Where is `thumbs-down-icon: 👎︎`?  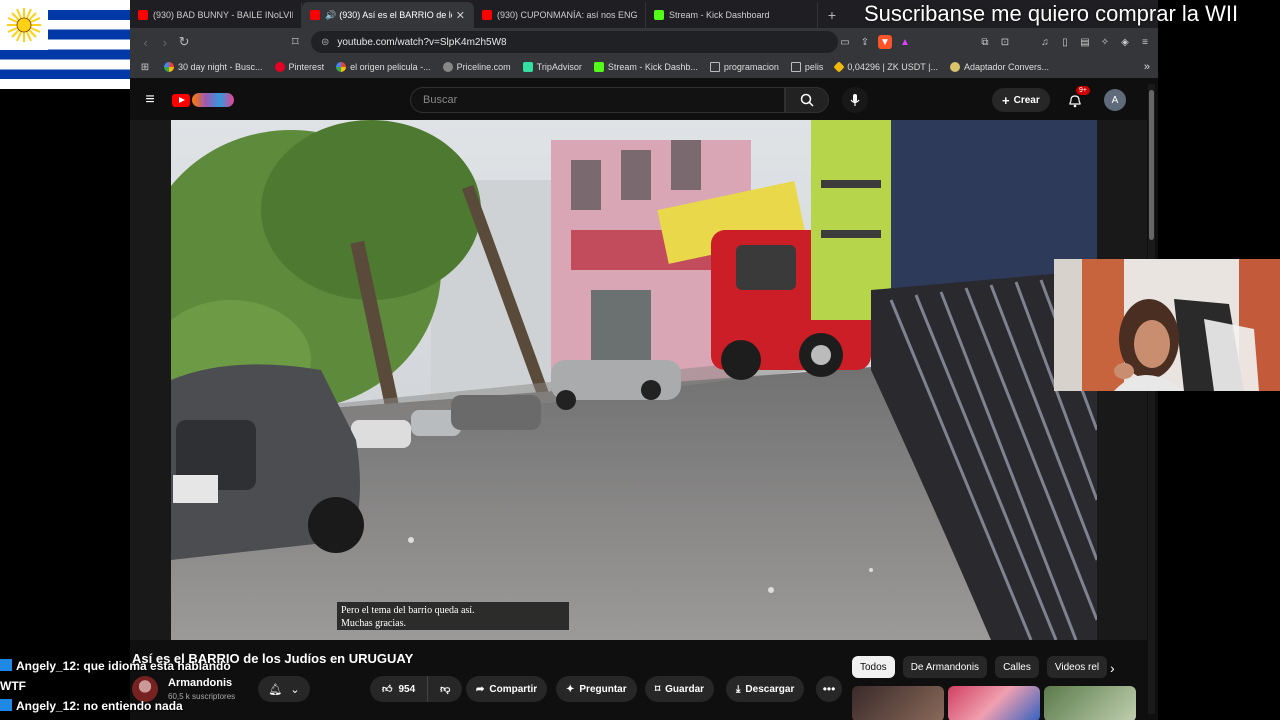 thumbs-down-icon: 👎︎ is located at coordinates (445, 689).